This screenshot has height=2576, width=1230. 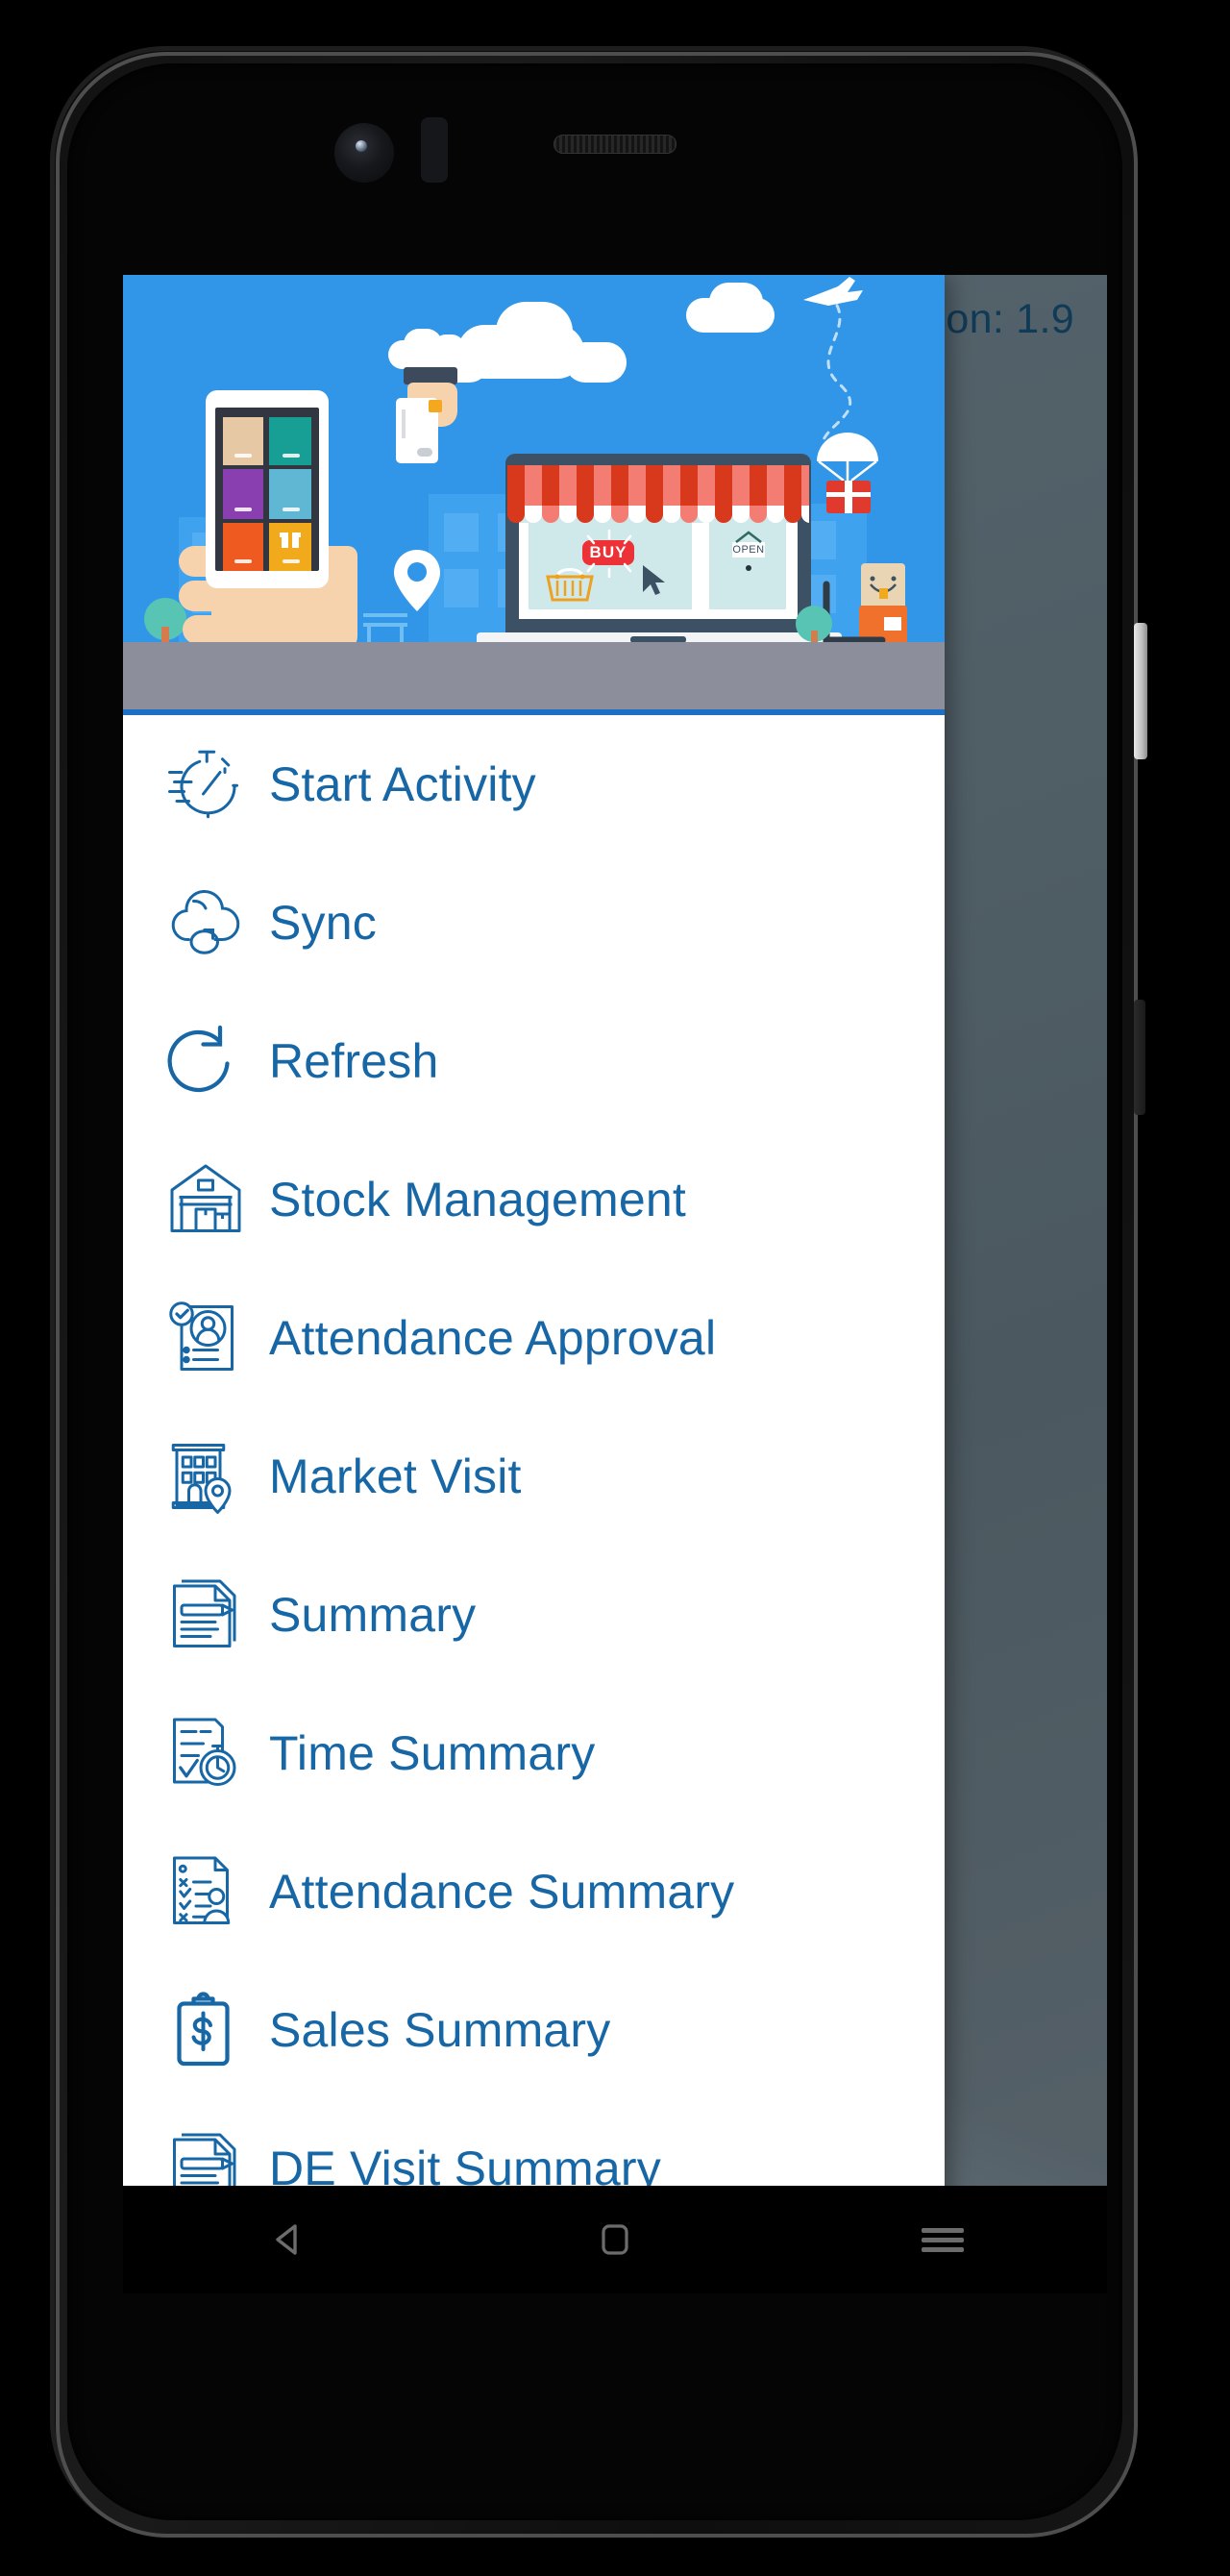 What do you see at coordinates (206, 1477) in the screenshot?
I see `building-location-pin-icon` at bounding box center [206, 1477].